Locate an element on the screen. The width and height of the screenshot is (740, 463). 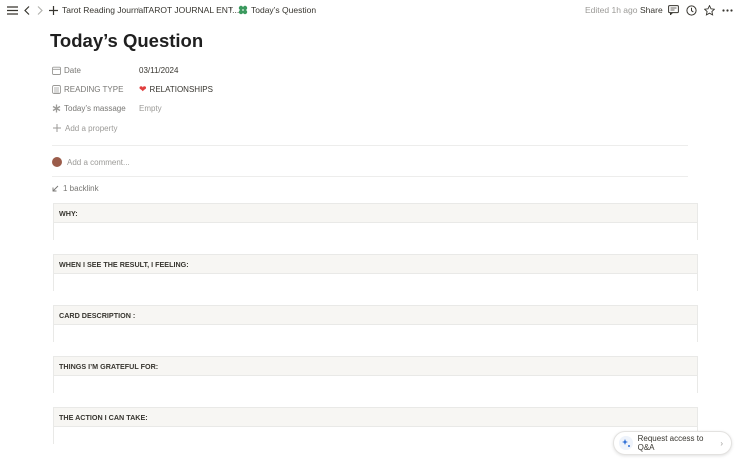
heart-icon: ❤ is located at coordinates (143, 88).